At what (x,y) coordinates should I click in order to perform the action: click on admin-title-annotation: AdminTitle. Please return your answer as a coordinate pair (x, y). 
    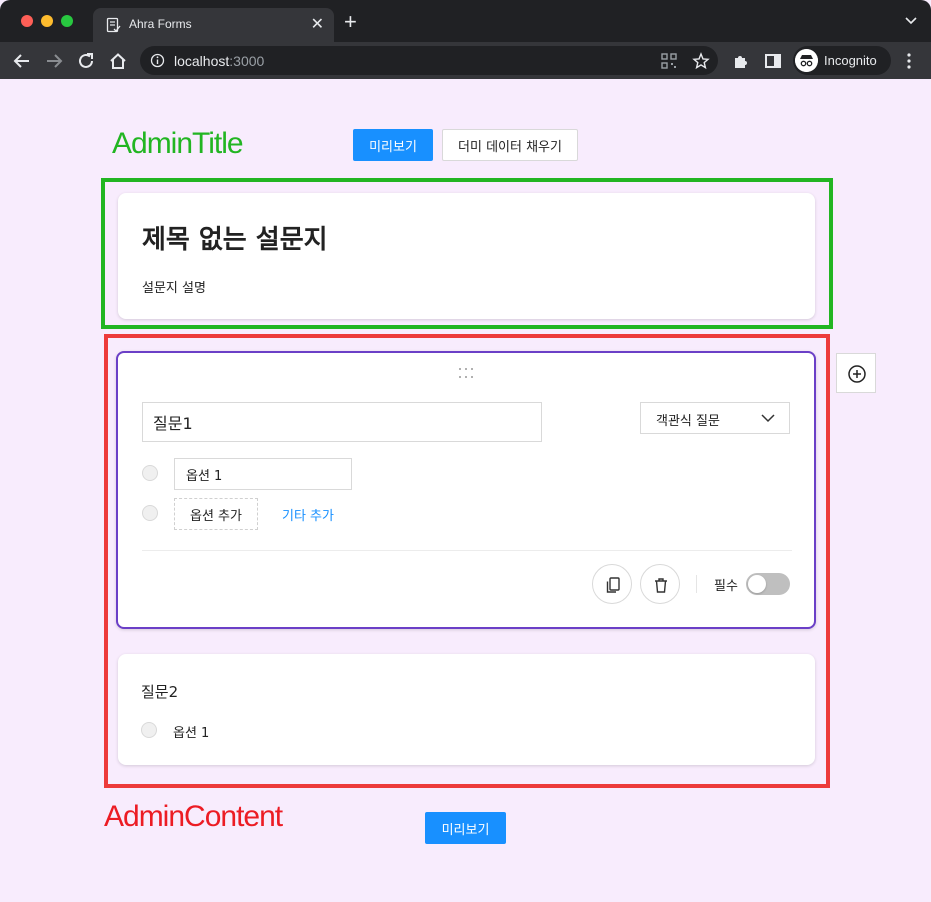
    Looking at the image, I should click on (178, 143).